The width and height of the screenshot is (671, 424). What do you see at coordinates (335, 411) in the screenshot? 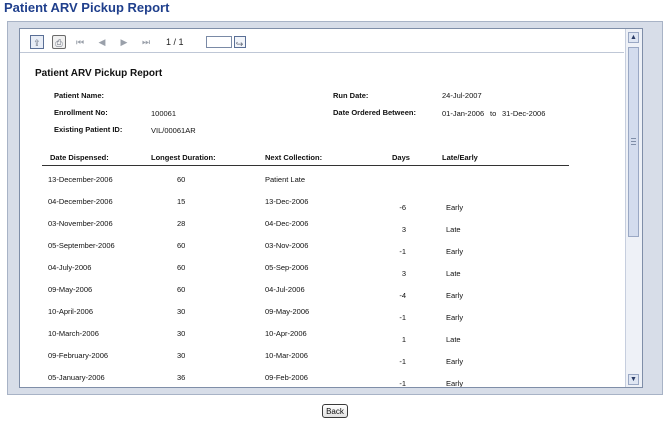
I see `back-button: Back` at bounding box center [335, 411].